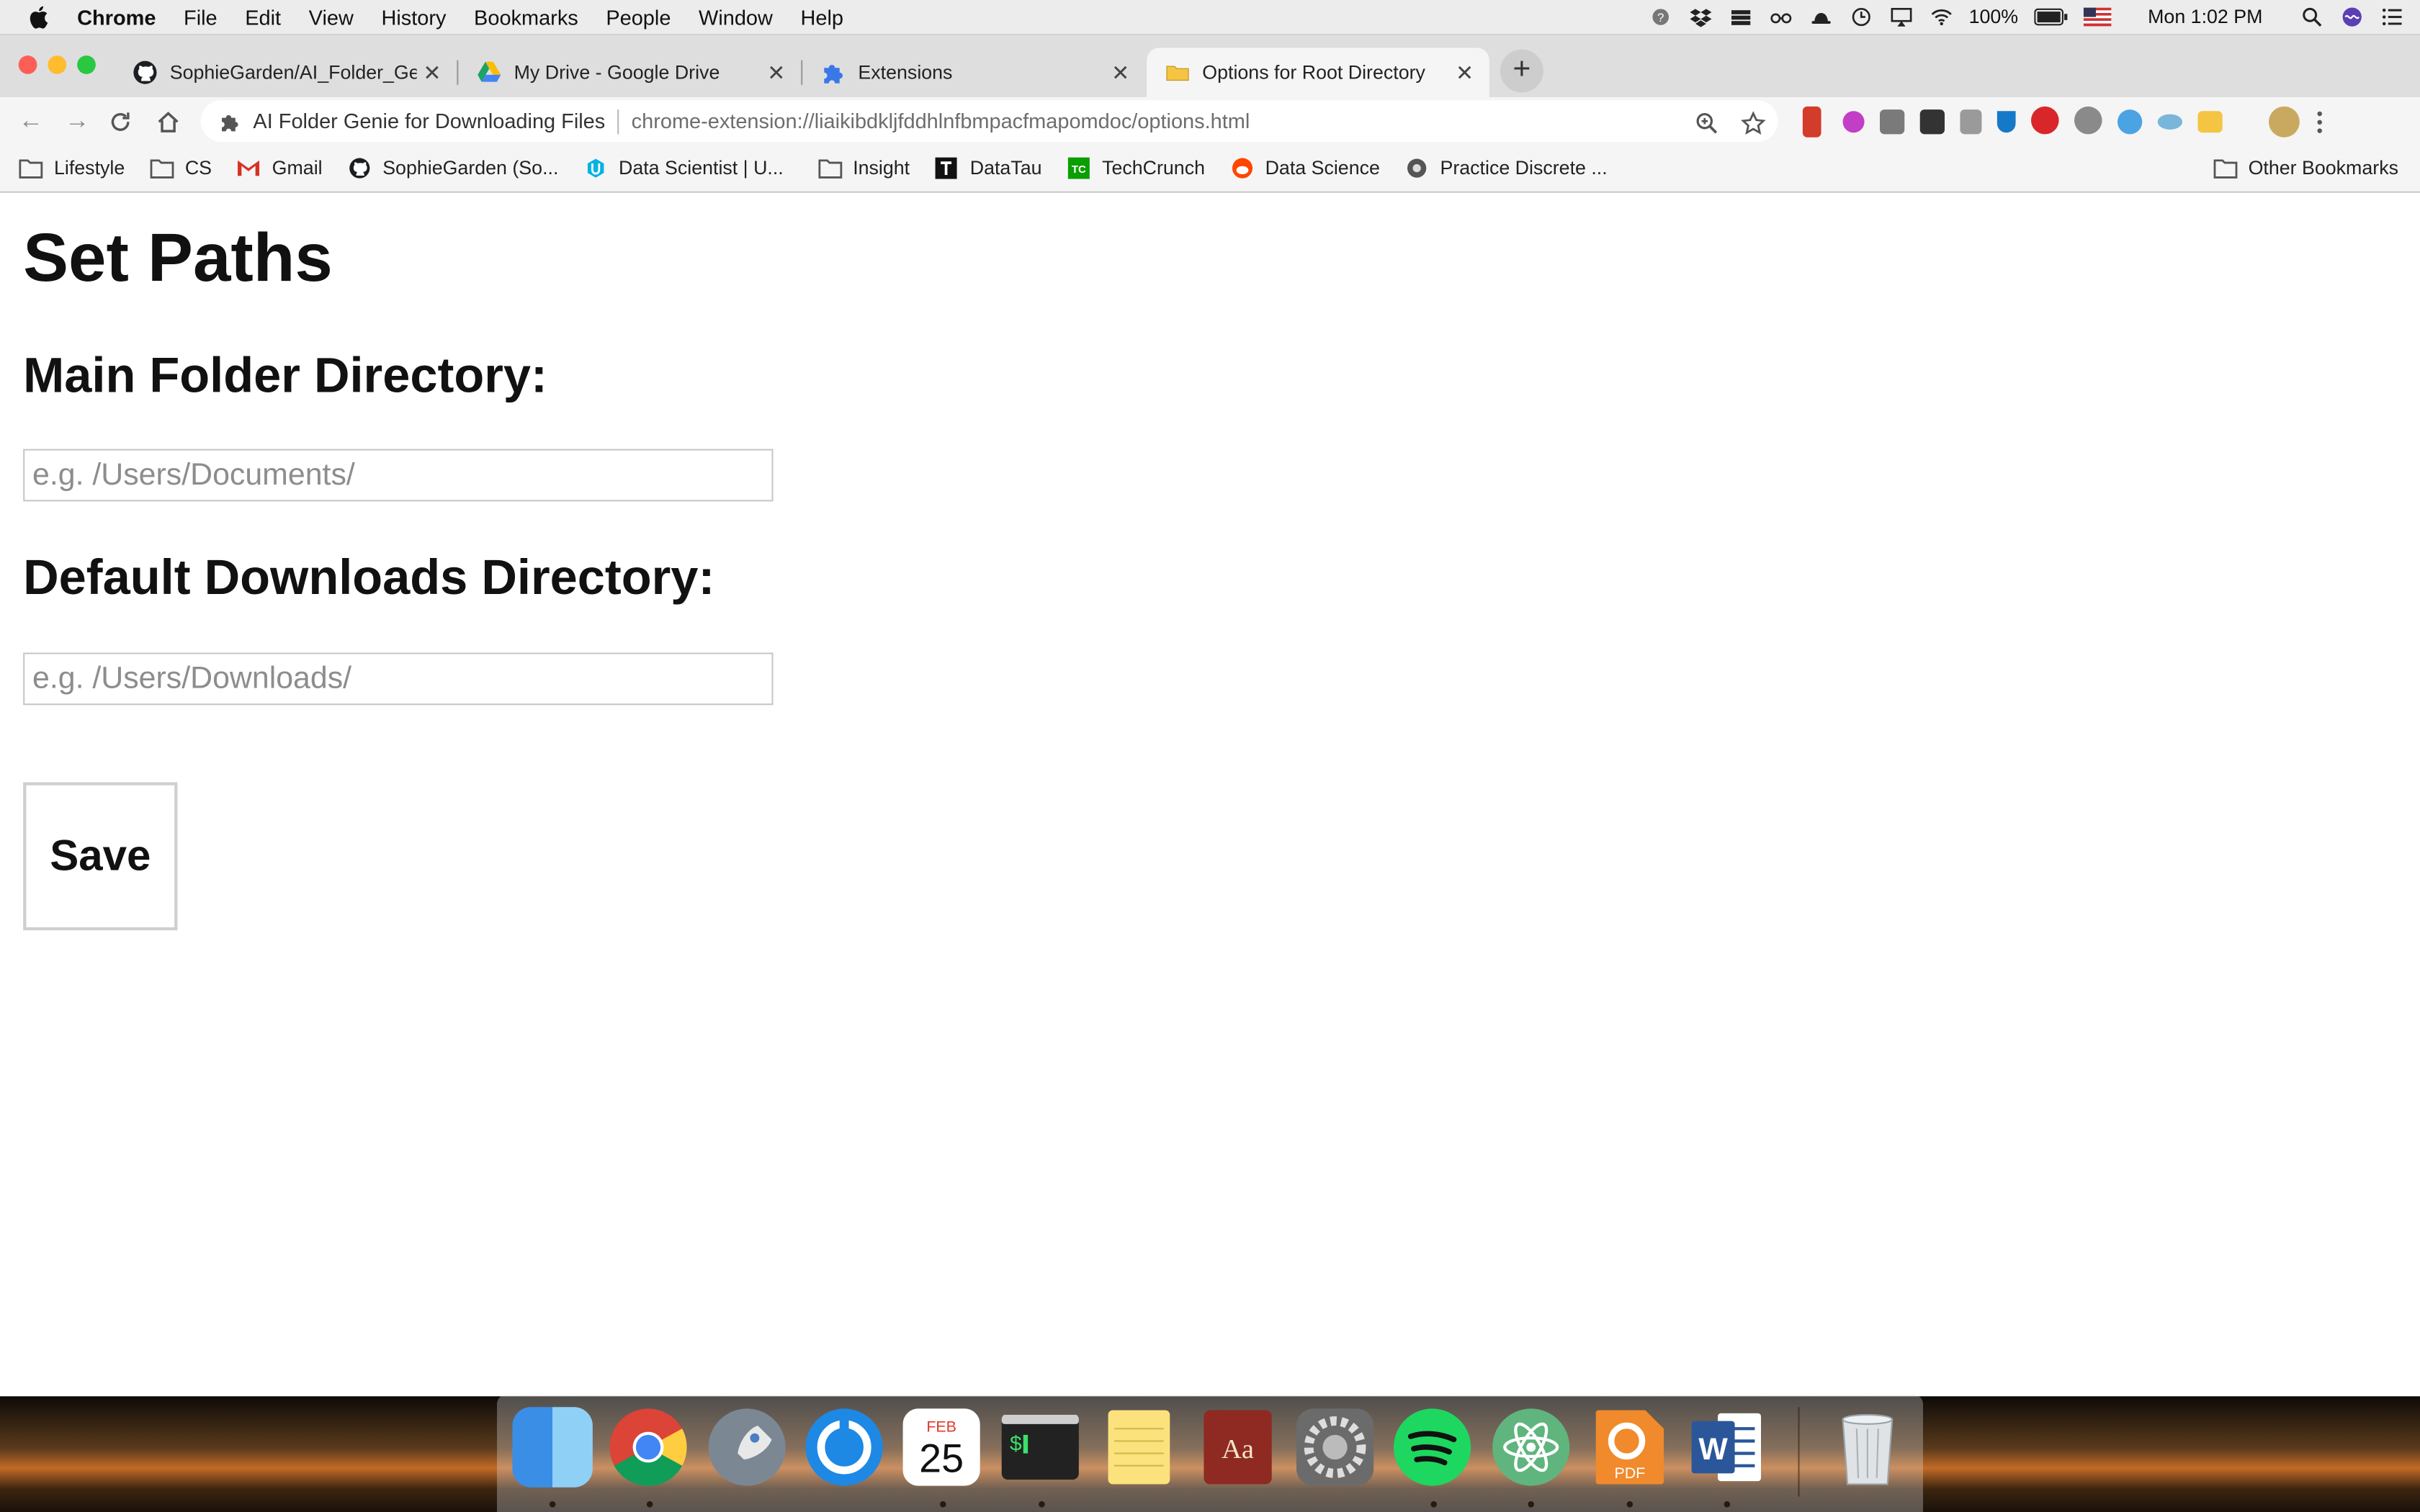 The image size is (2420, 1512). What do you see at coordinates (1139, 1447) in the screenshot?
I see `notes-icon` at bounding box center [1139, 1447].